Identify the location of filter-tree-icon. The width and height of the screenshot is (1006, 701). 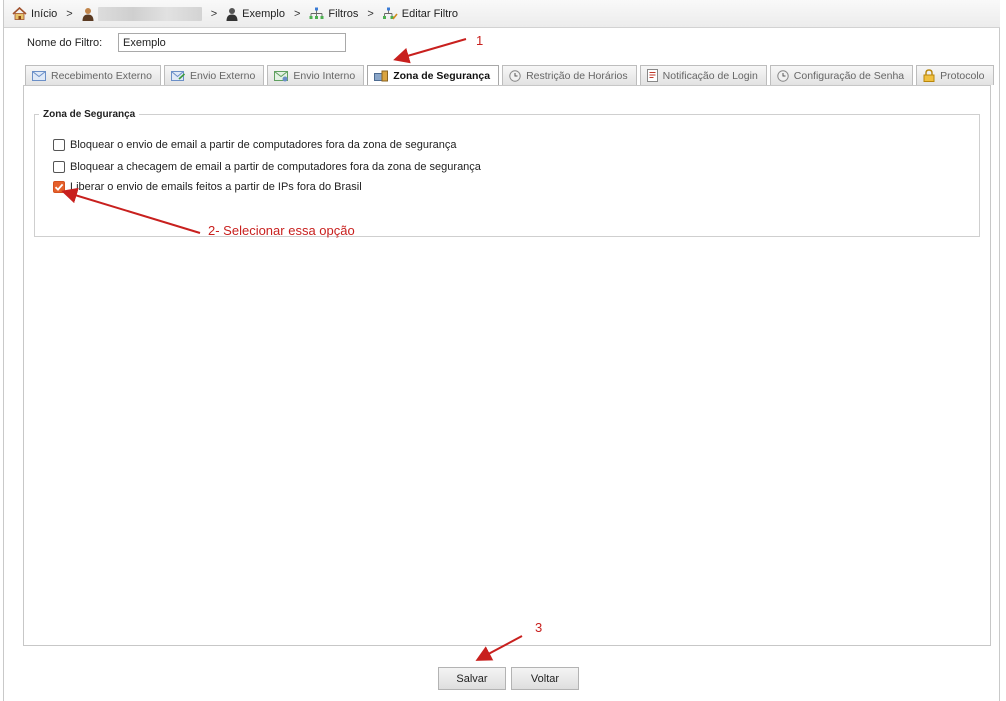
(316, 13).